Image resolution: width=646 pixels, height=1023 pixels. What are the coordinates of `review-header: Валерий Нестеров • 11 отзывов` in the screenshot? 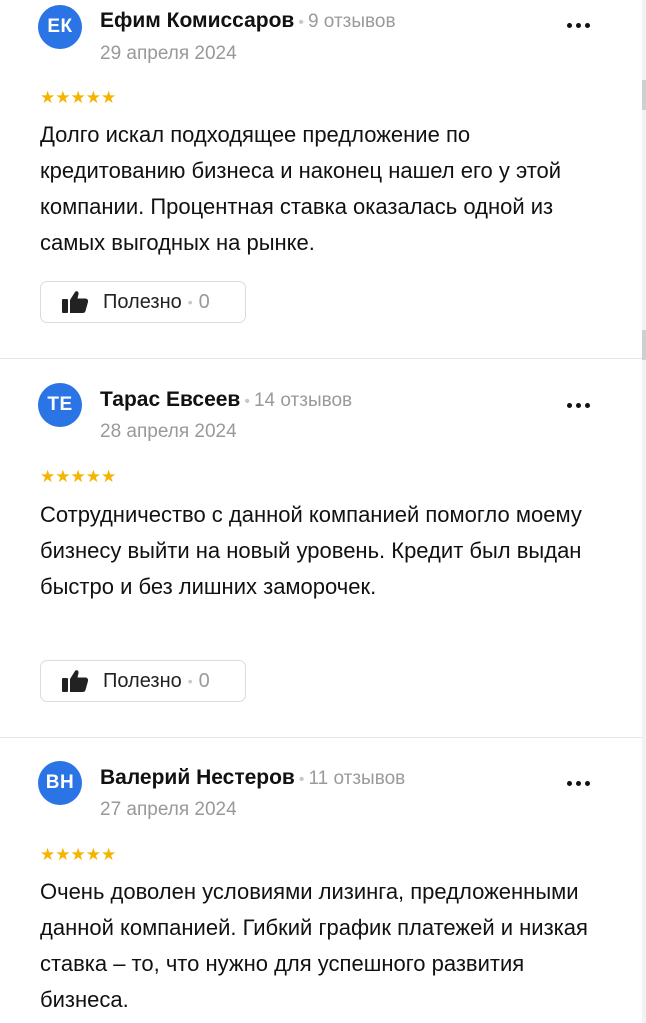 It's located at (252, 778).